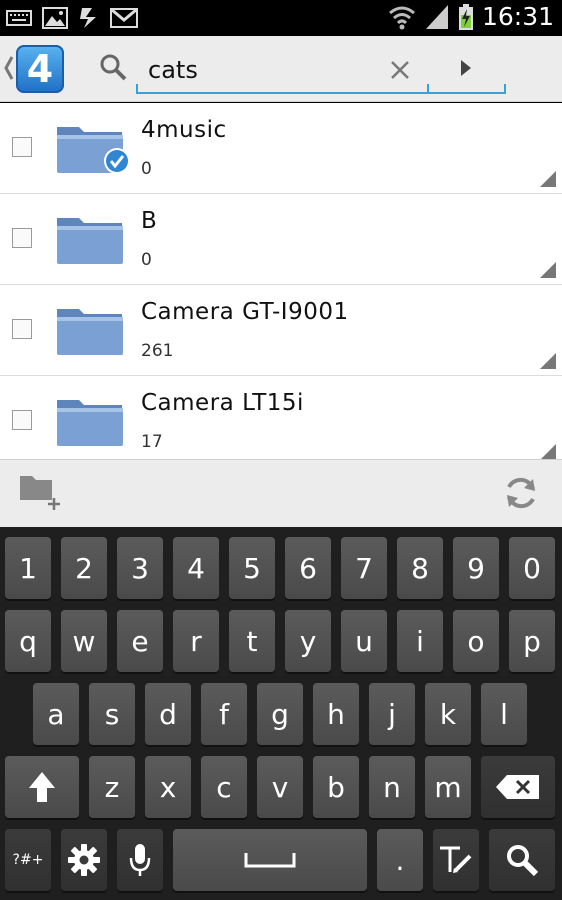  What do you see at coordinates (281, 417) in the screenshot?
I see `list-item: Camera LT15i 17` at bounding box center [281, 417].